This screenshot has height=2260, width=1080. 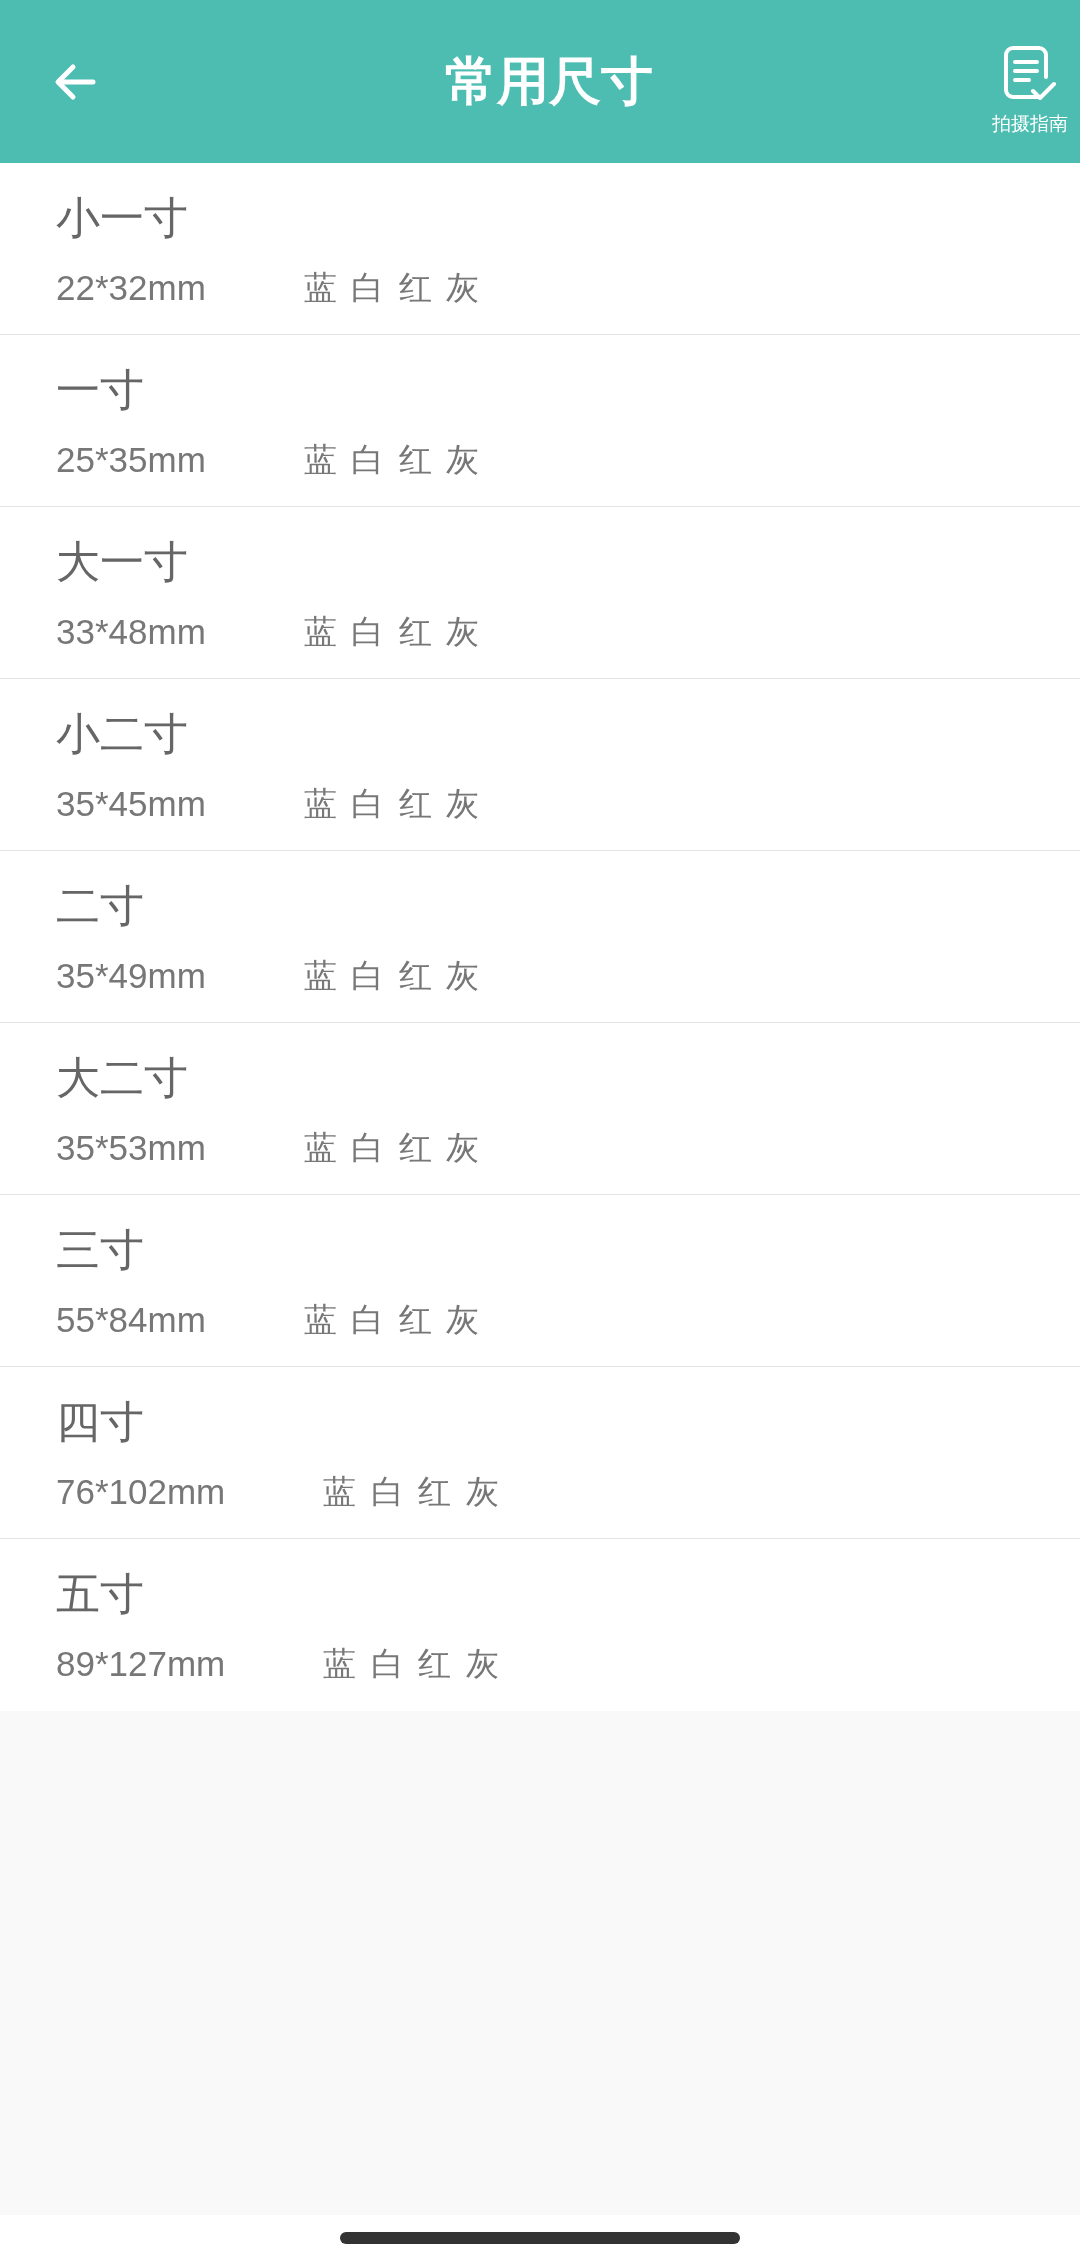 I want to click on size-dimensions: 55*84mm, so click(x=131, y=1320).